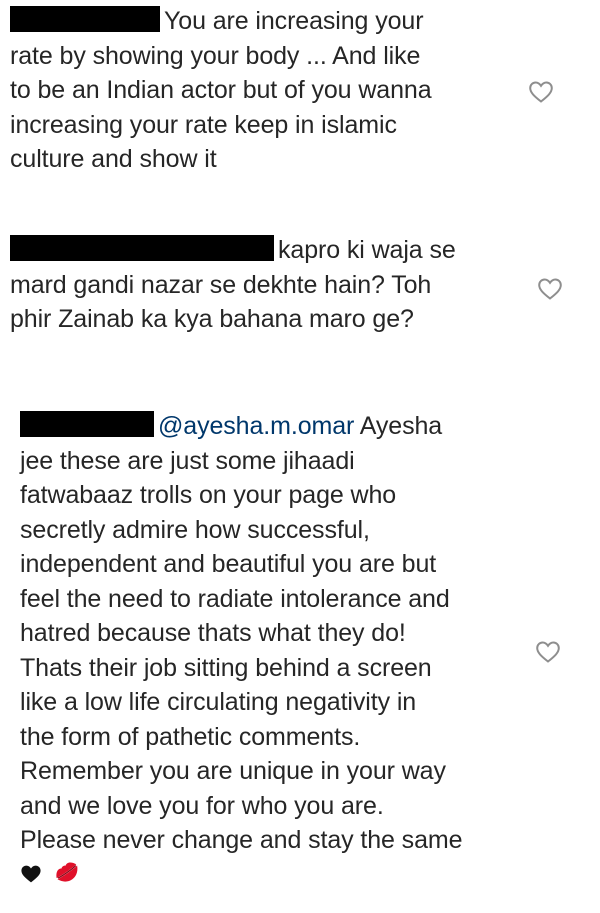  Describe the element at coordinates (208, 495) in the screenshot. I see `comment-text: fatwabaaz trolls on your page who` at that location.